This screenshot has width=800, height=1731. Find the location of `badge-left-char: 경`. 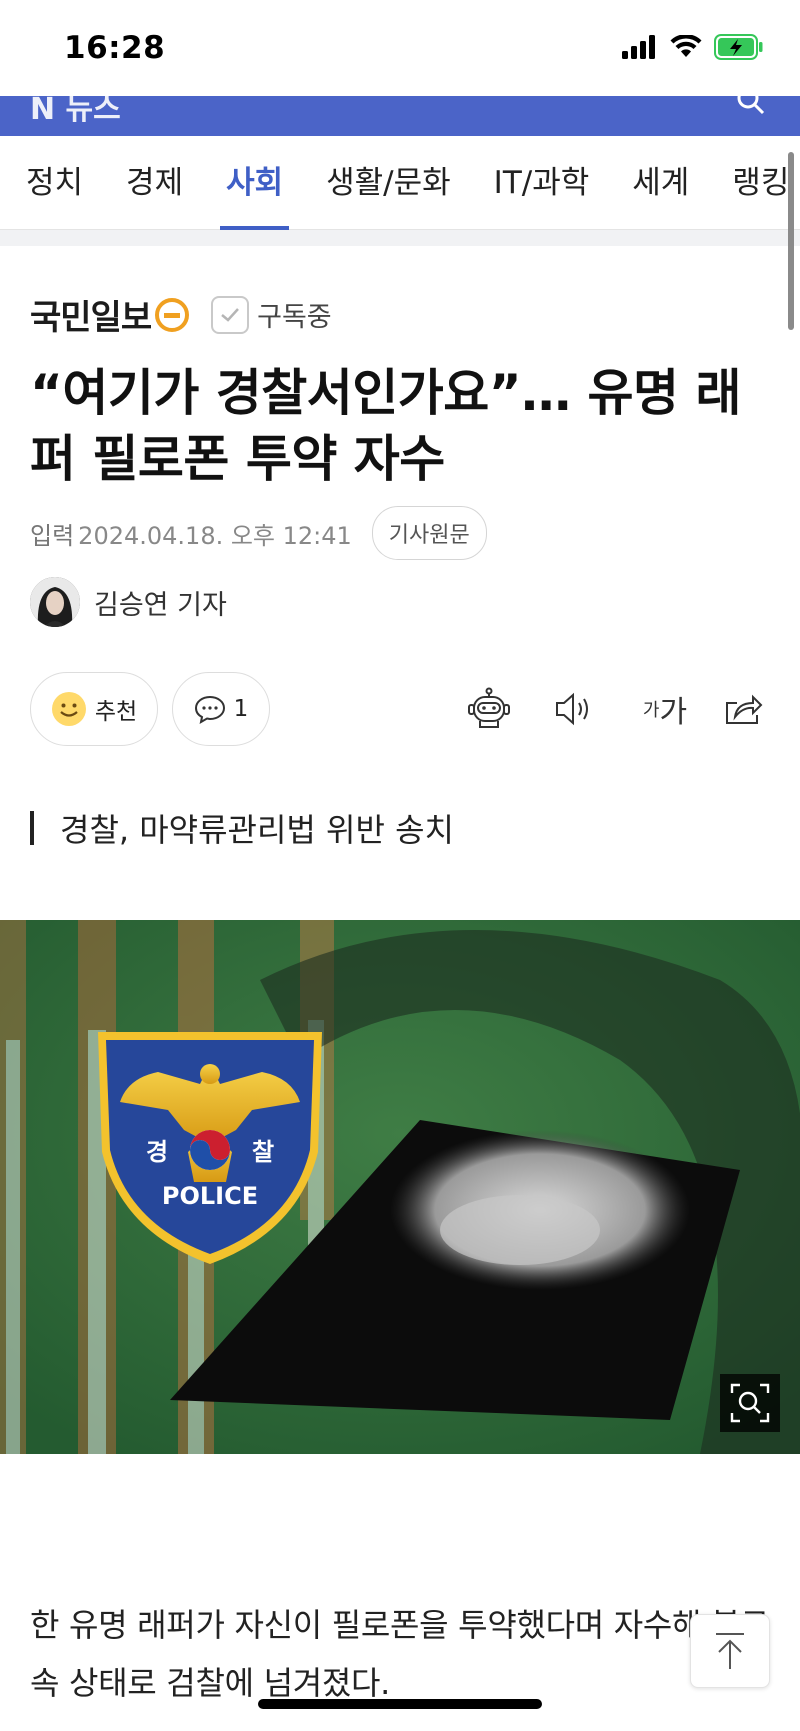

badge-left-char: 경 is located at coordinates (157, 1152).